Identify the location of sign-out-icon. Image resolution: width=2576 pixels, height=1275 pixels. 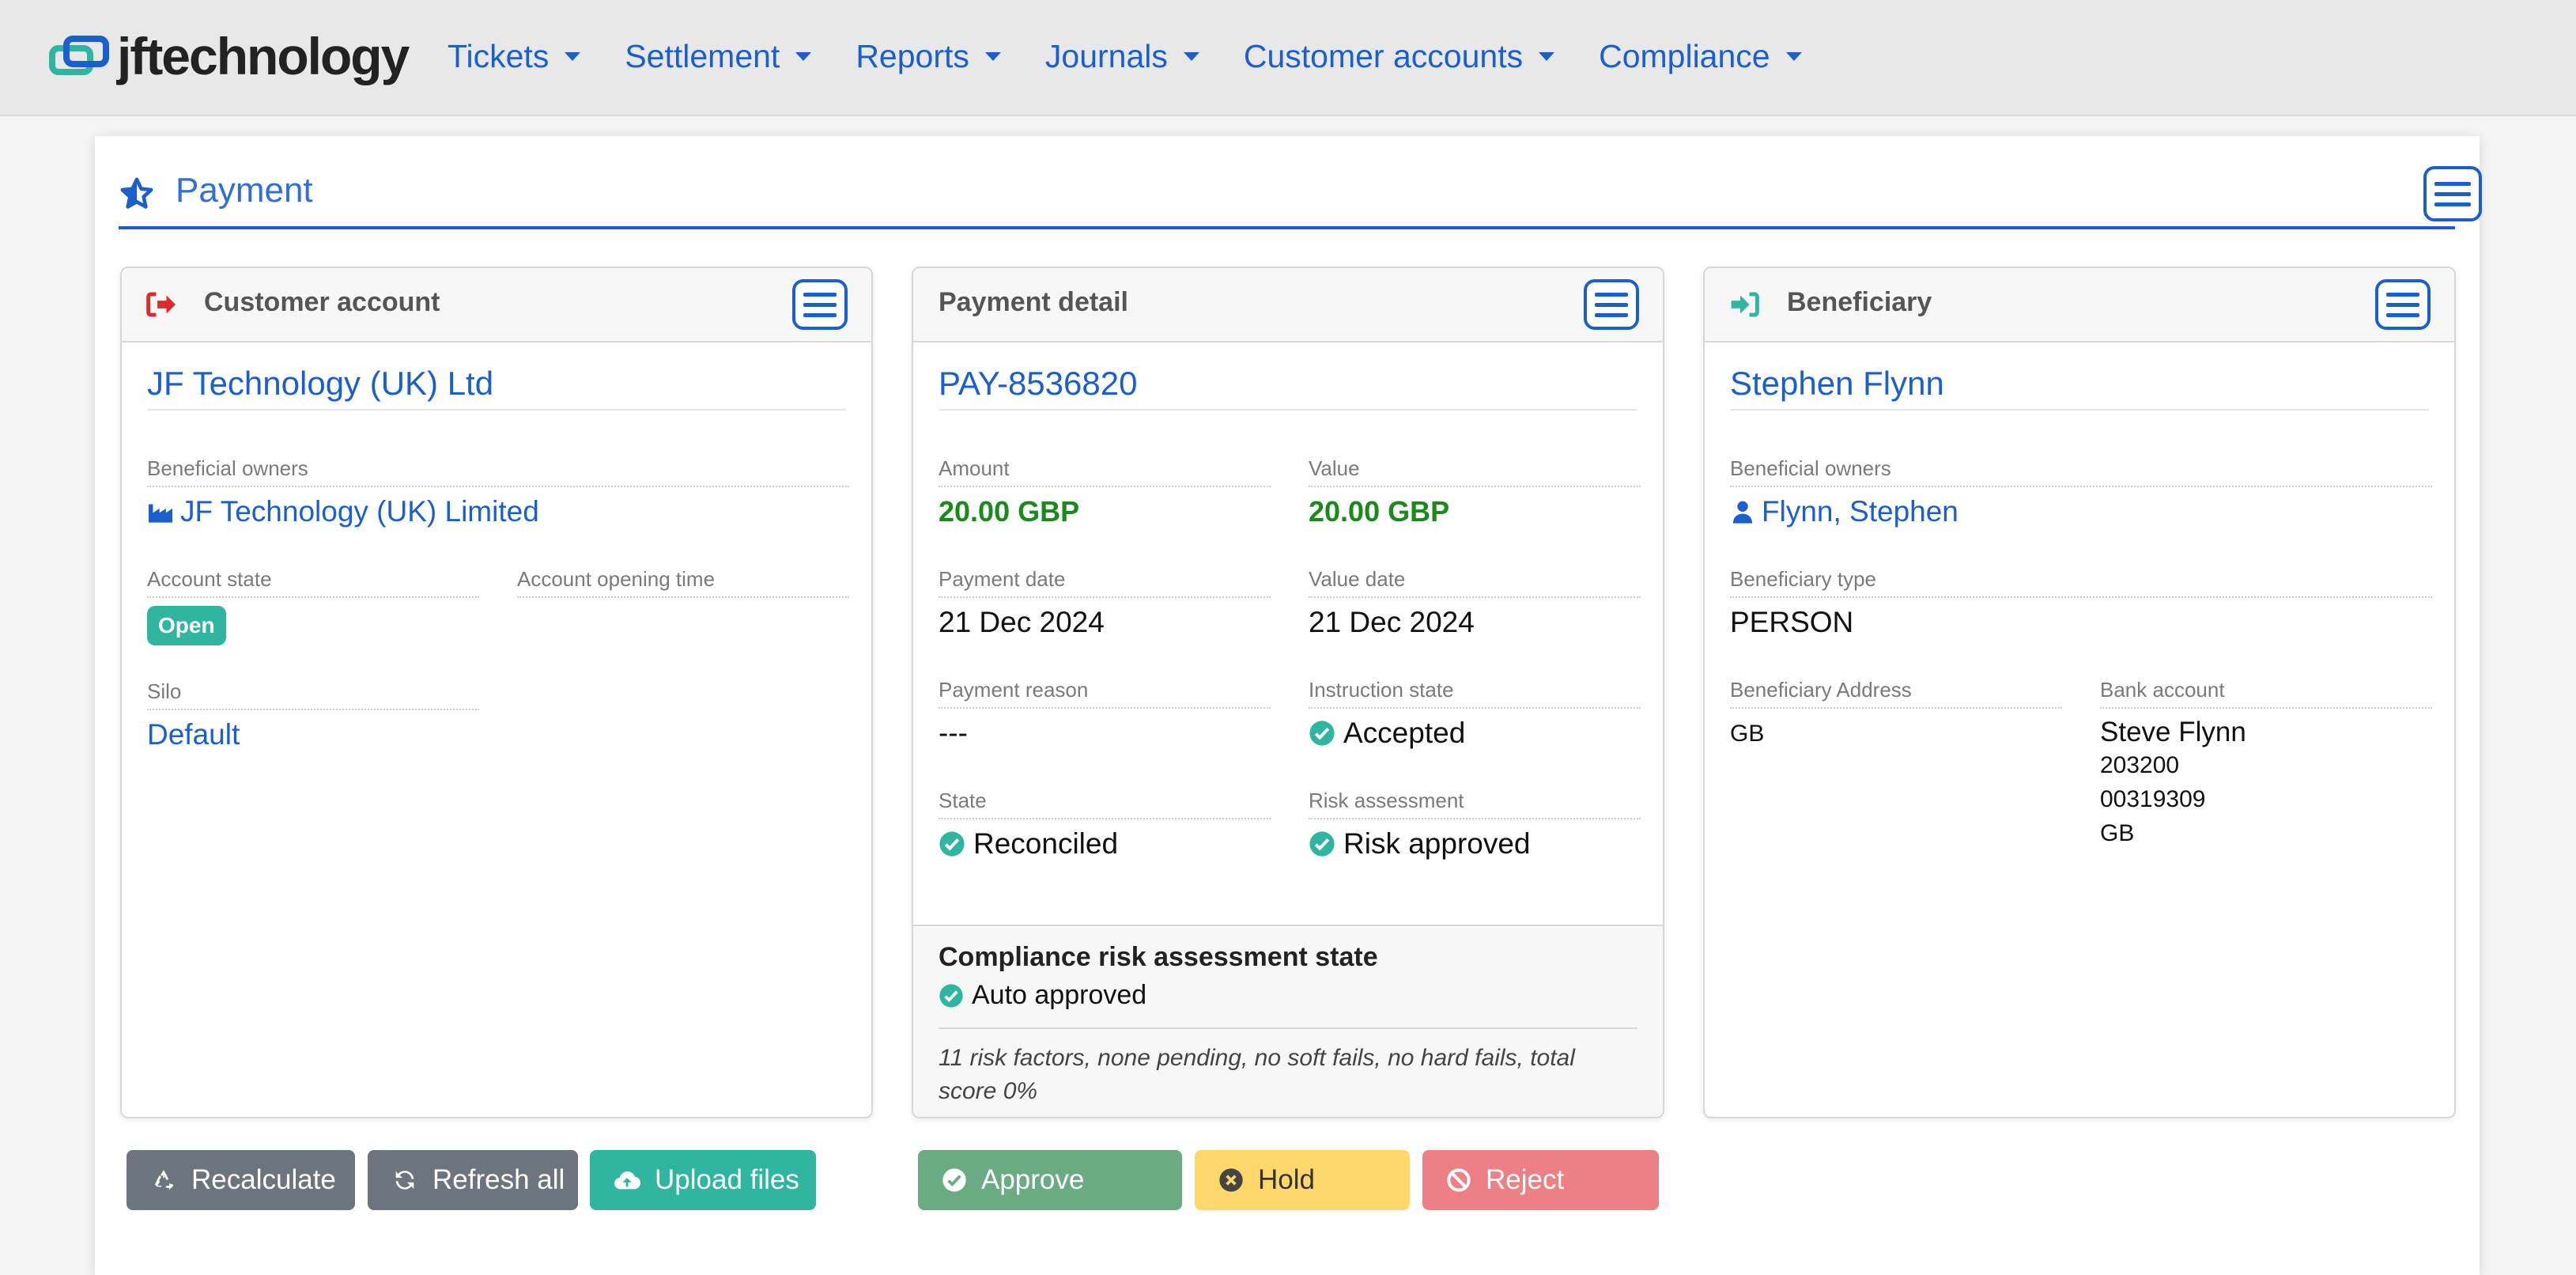
(161, 304).